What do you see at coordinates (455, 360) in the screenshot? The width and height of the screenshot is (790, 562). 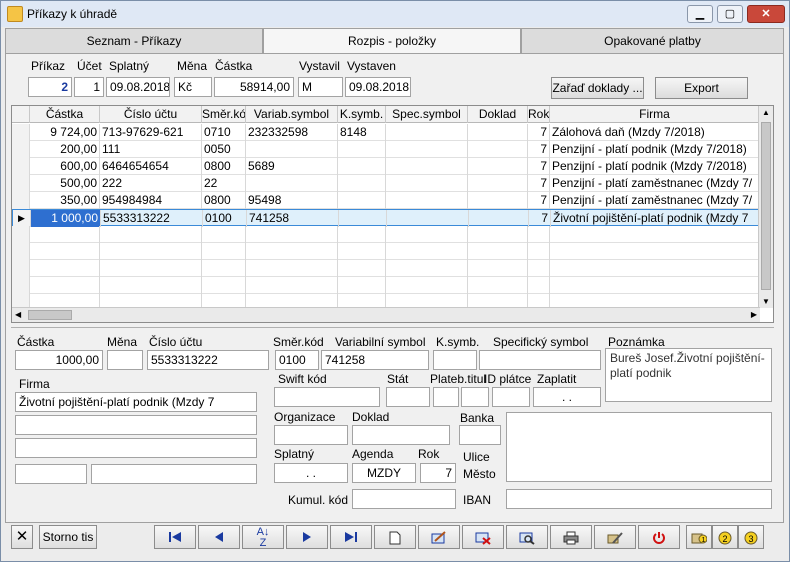 I see `ksym-detail-field` at bounding box center [455, 360].